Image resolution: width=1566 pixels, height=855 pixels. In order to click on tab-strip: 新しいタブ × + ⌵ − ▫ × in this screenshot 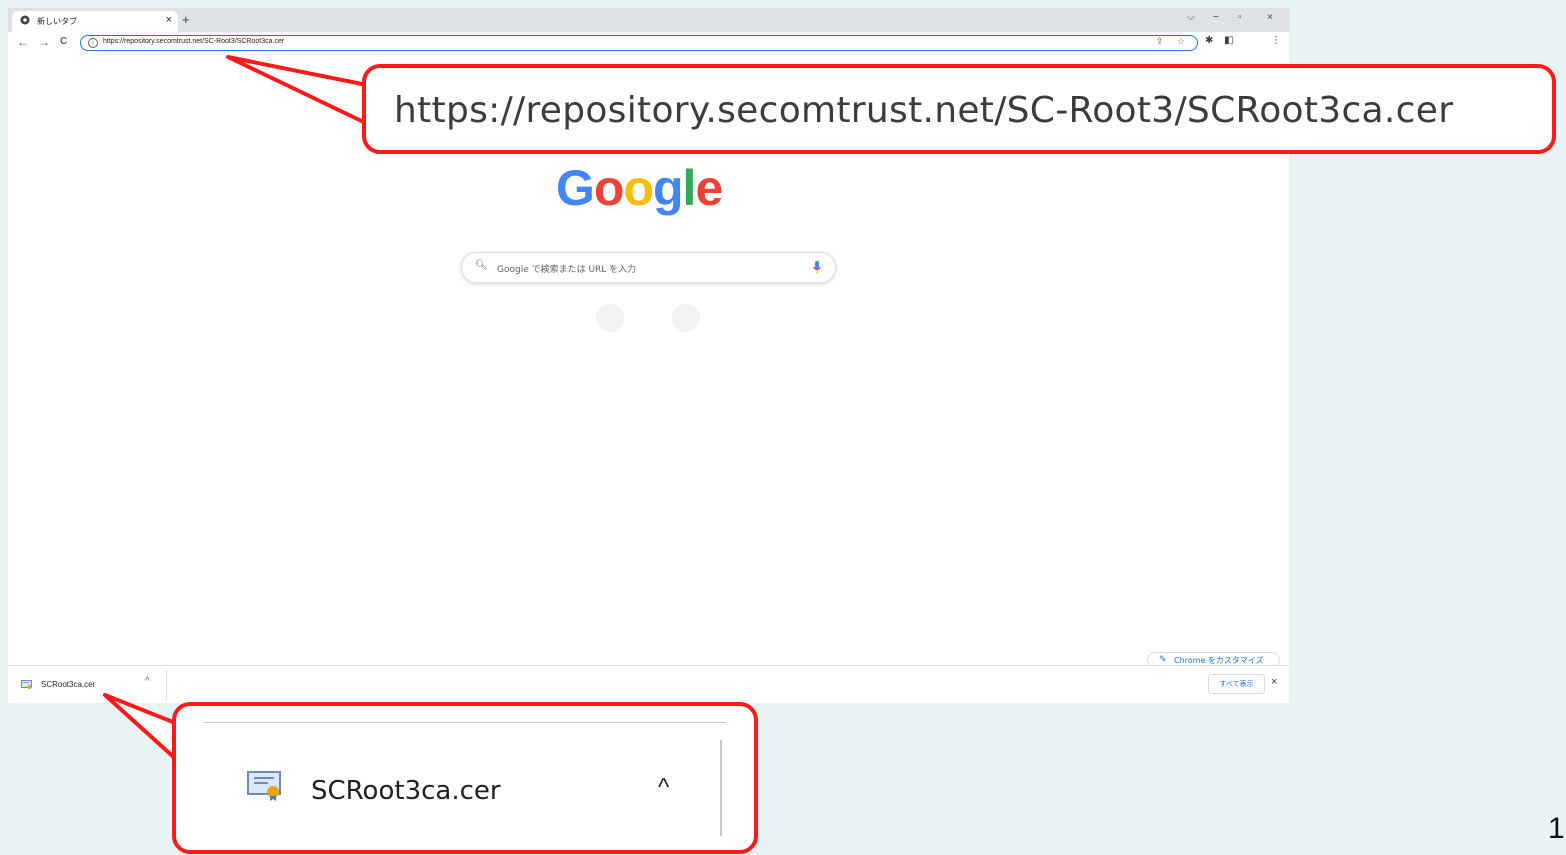, I will do `click(648, 20)`.